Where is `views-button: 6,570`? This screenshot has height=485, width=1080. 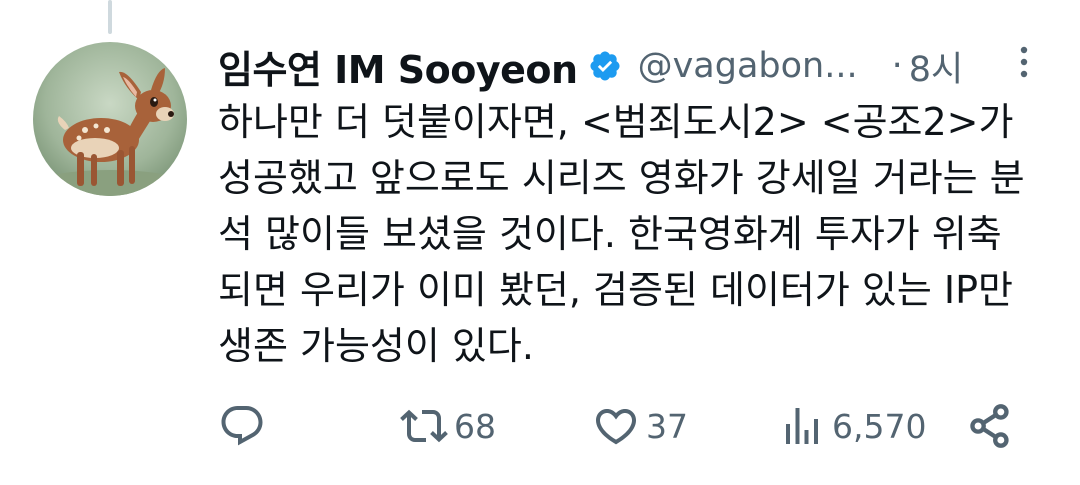 views-button: 6,570 is located at coordinates (852, 426).